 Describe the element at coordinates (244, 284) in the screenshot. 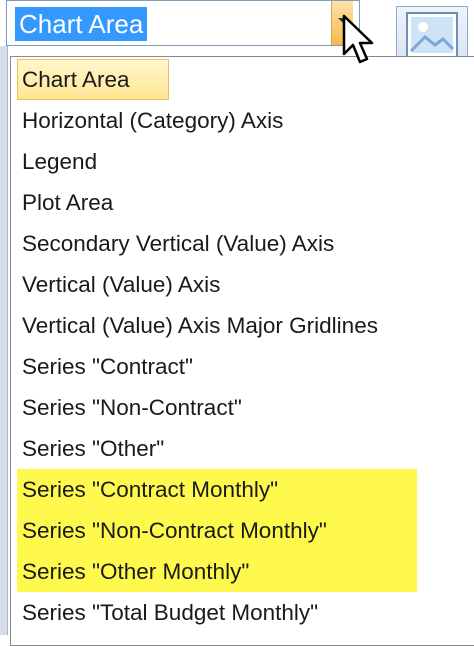

I see `dropdown-item-vertical-value-axis: Vertical (Value) Axis` at that location.